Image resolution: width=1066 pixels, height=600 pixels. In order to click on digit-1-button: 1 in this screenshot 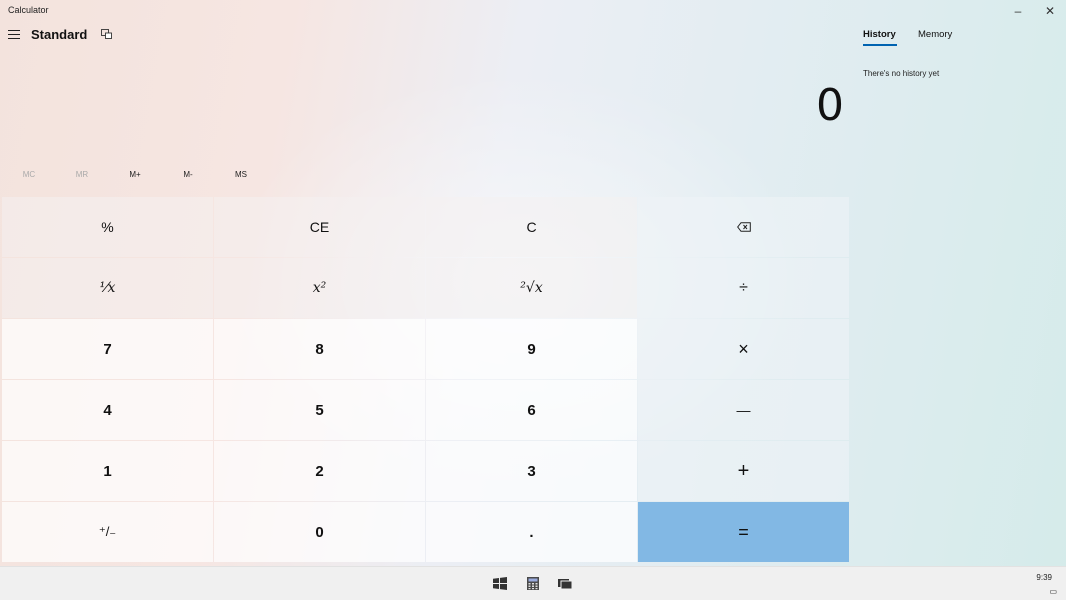, I will do `click(107, 471)`.